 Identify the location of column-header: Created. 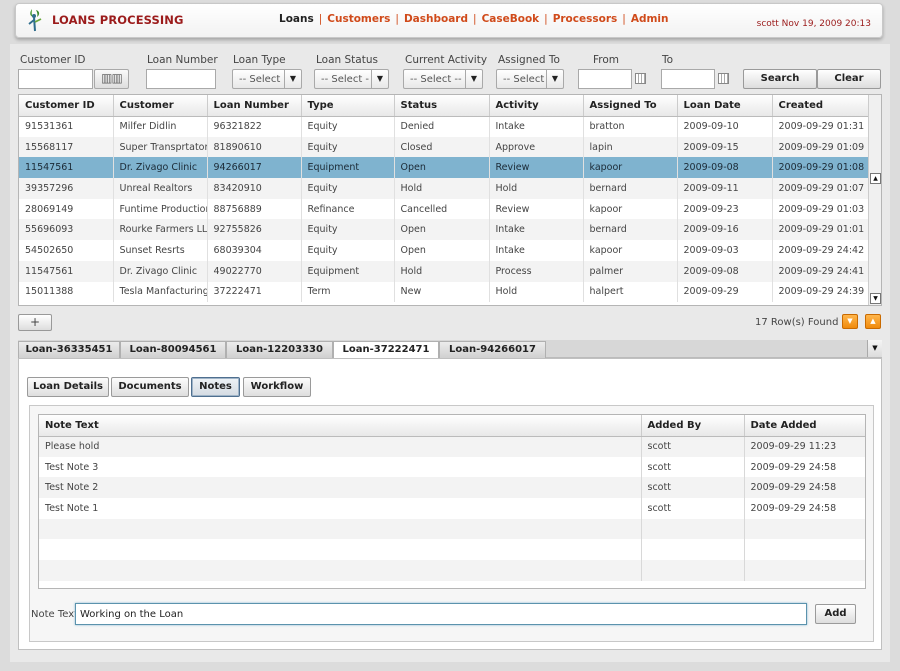
(821, 106).